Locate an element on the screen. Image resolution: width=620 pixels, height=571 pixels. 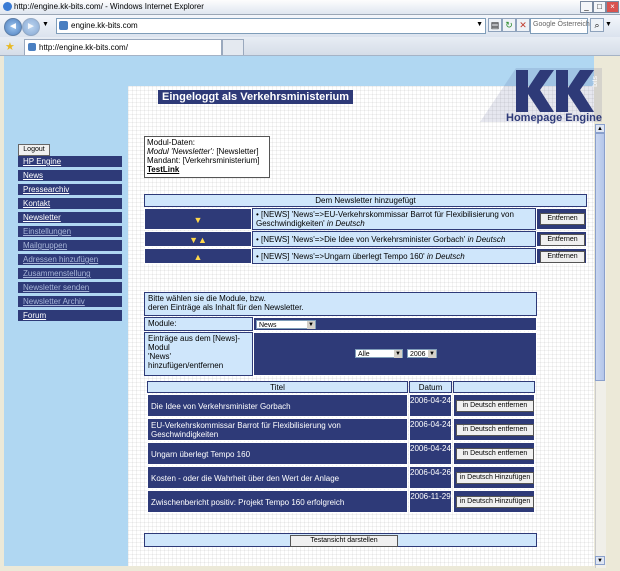
module-heading: Modul-Daten: is located at coordinates (171, 142).